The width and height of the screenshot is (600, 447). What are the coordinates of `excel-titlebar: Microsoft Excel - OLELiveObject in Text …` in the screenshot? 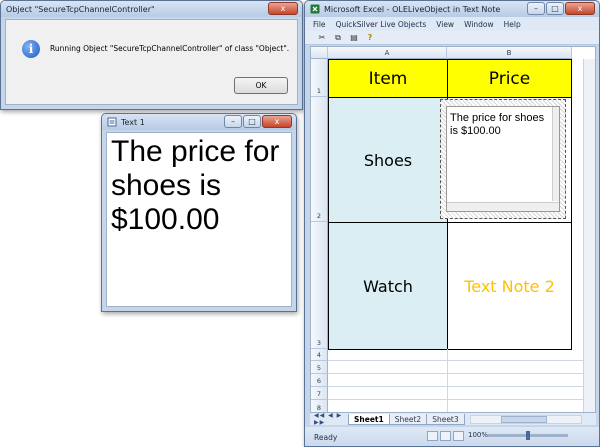 It's located at (452, 9).